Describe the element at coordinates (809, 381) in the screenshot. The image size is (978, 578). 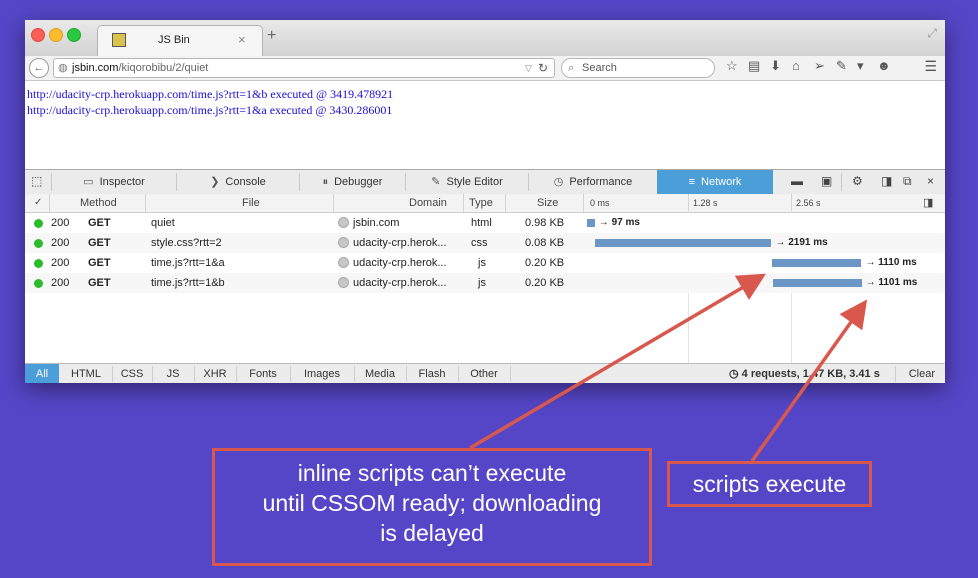
I see `arrow-to-time-js-b` at that location.